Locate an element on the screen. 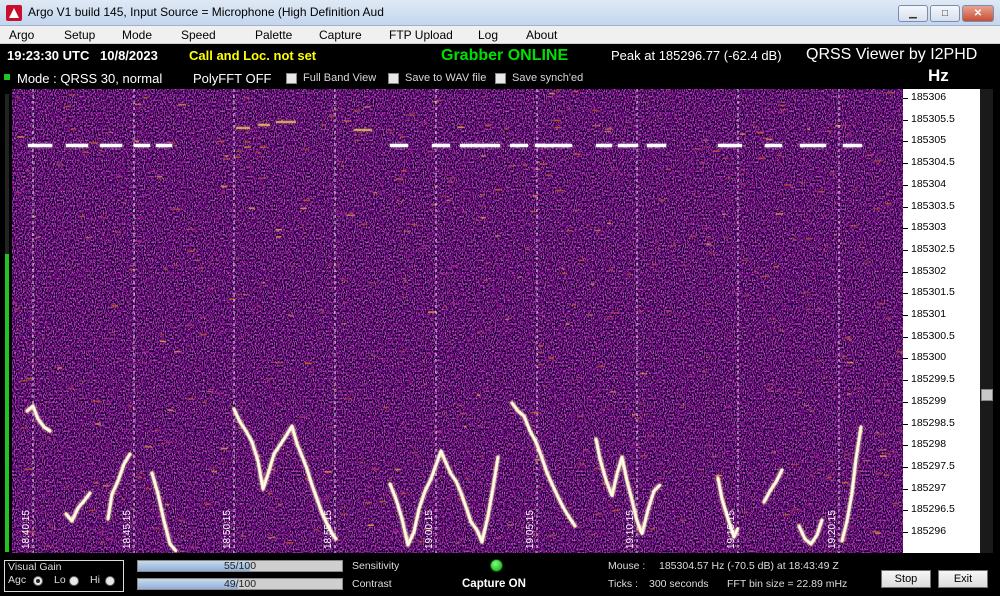  maximize-button: □ is located at coordinates (945, 13).